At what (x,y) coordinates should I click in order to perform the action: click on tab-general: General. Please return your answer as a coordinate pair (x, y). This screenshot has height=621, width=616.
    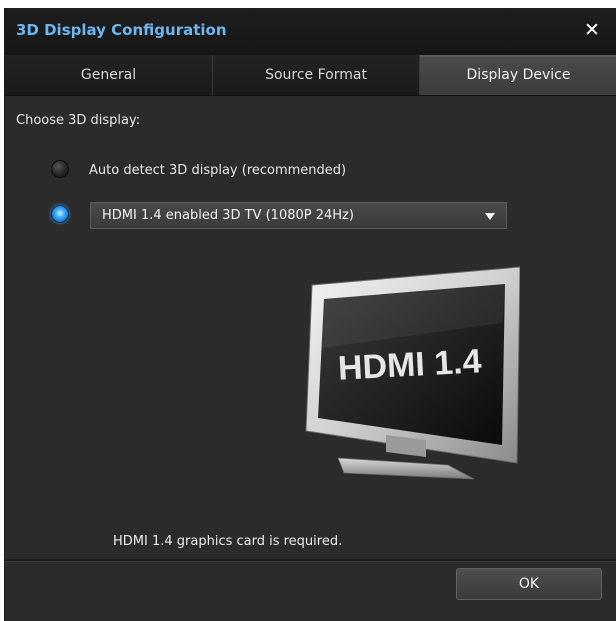
    Looking at the image, I should click on (109, 75).